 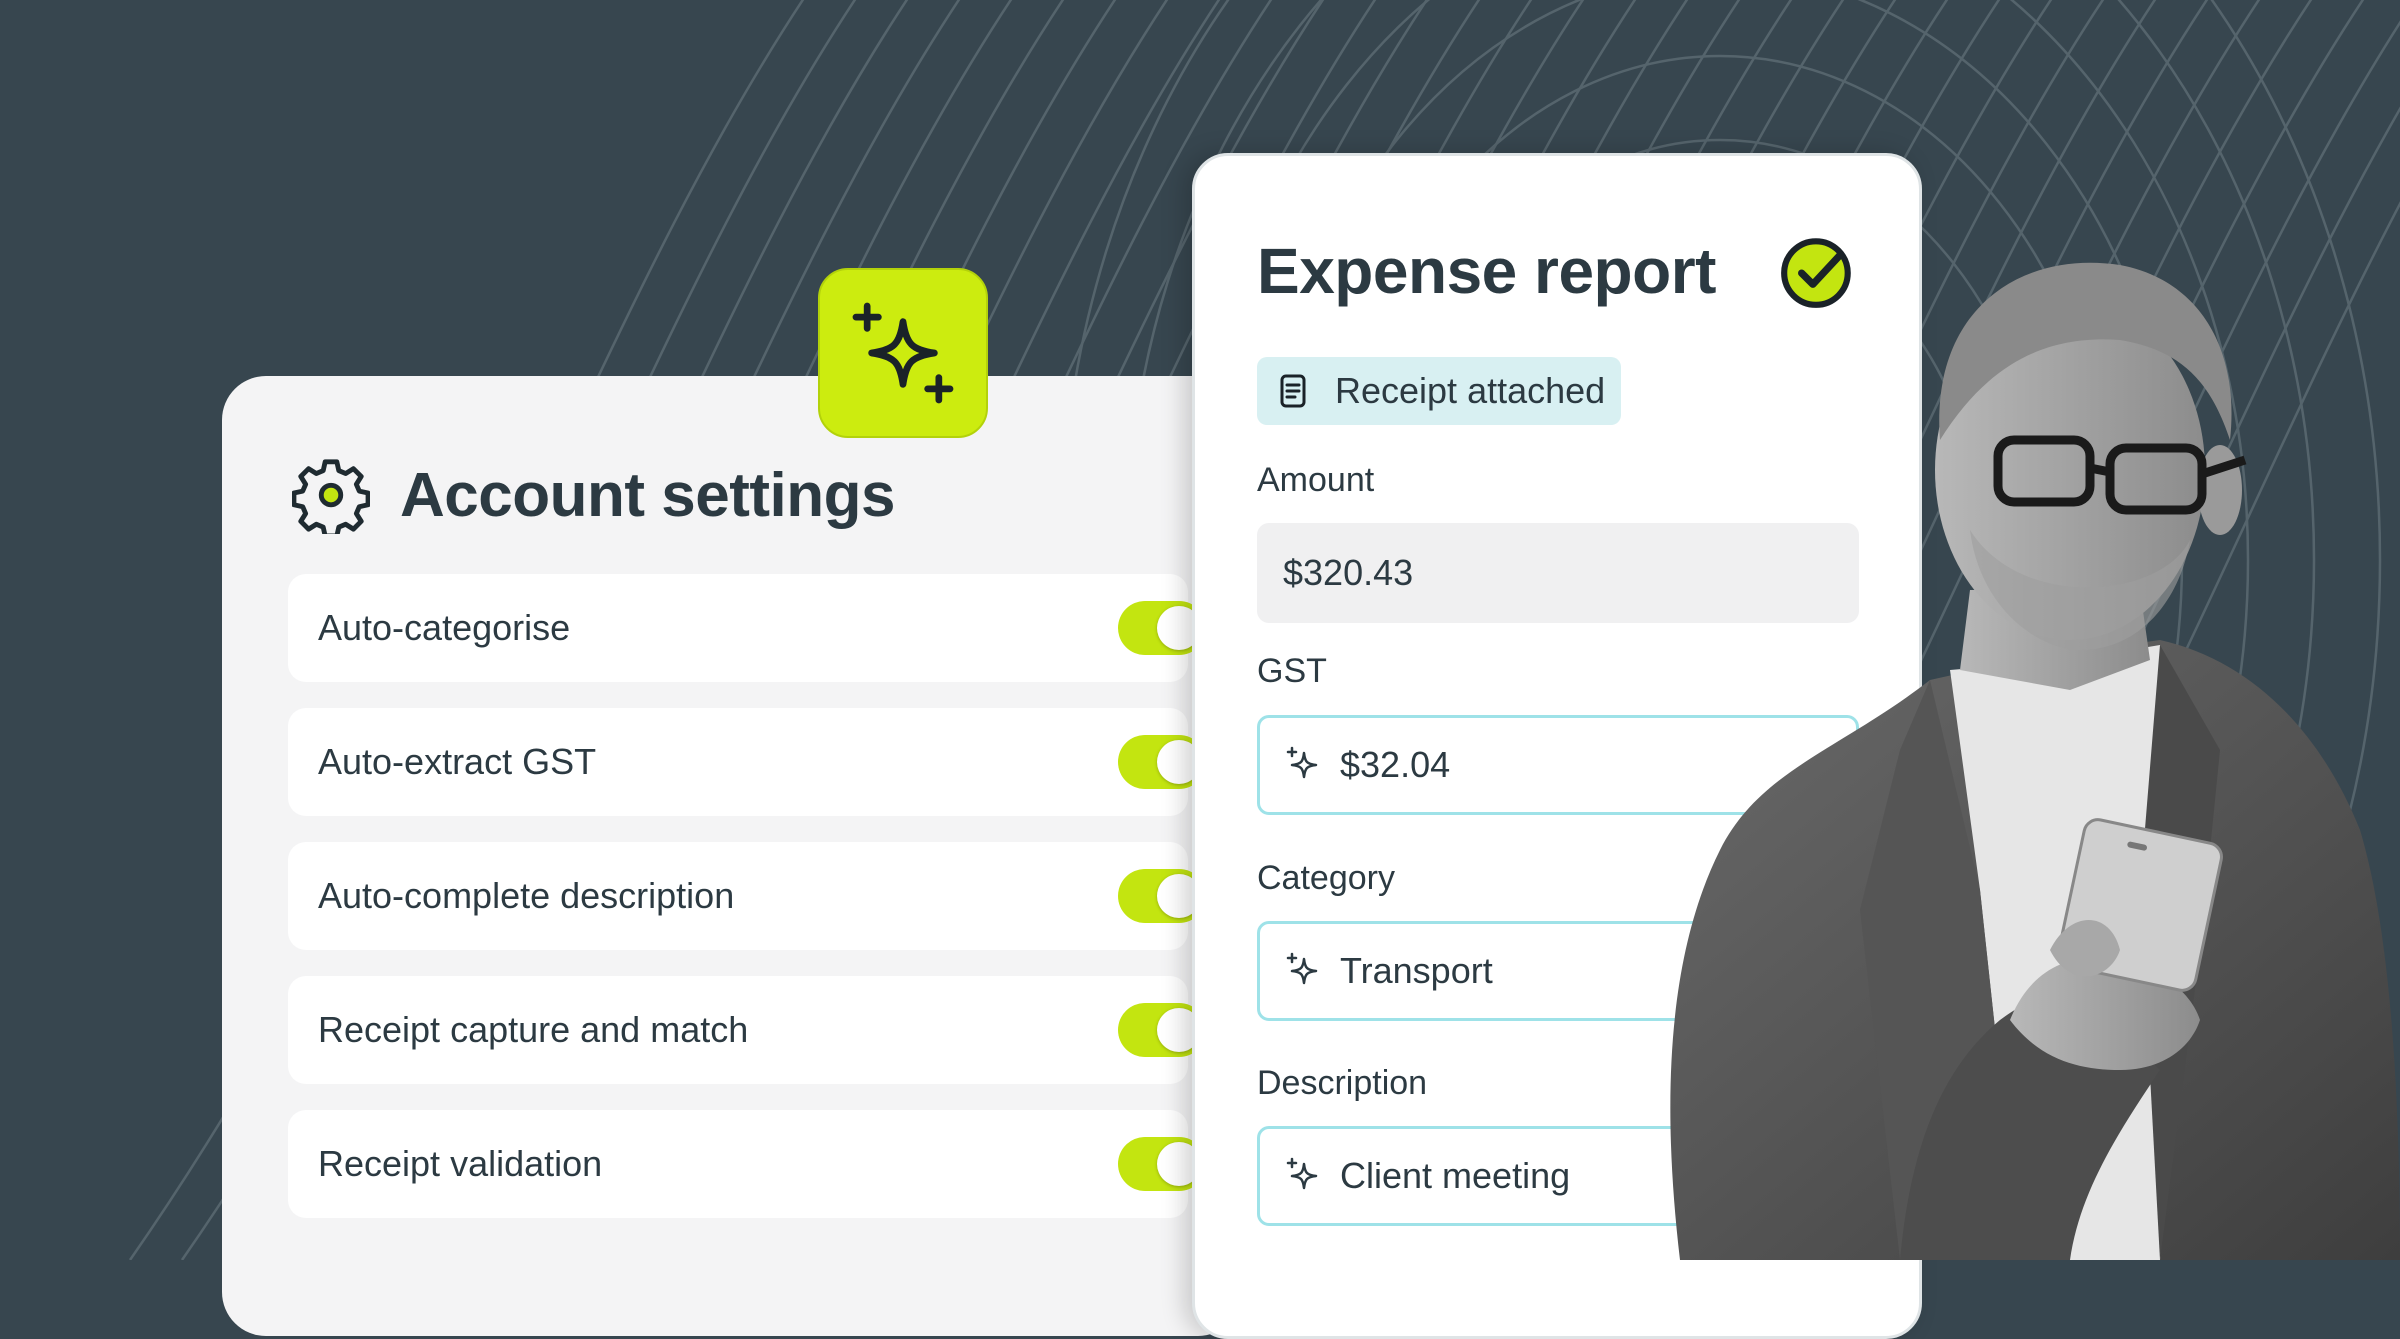 What do you see at coordinates (747, 896) in the screenshot?
I see `setting-row-auto-complete-description: Auto-complete description` at bounding box center [747, 896].